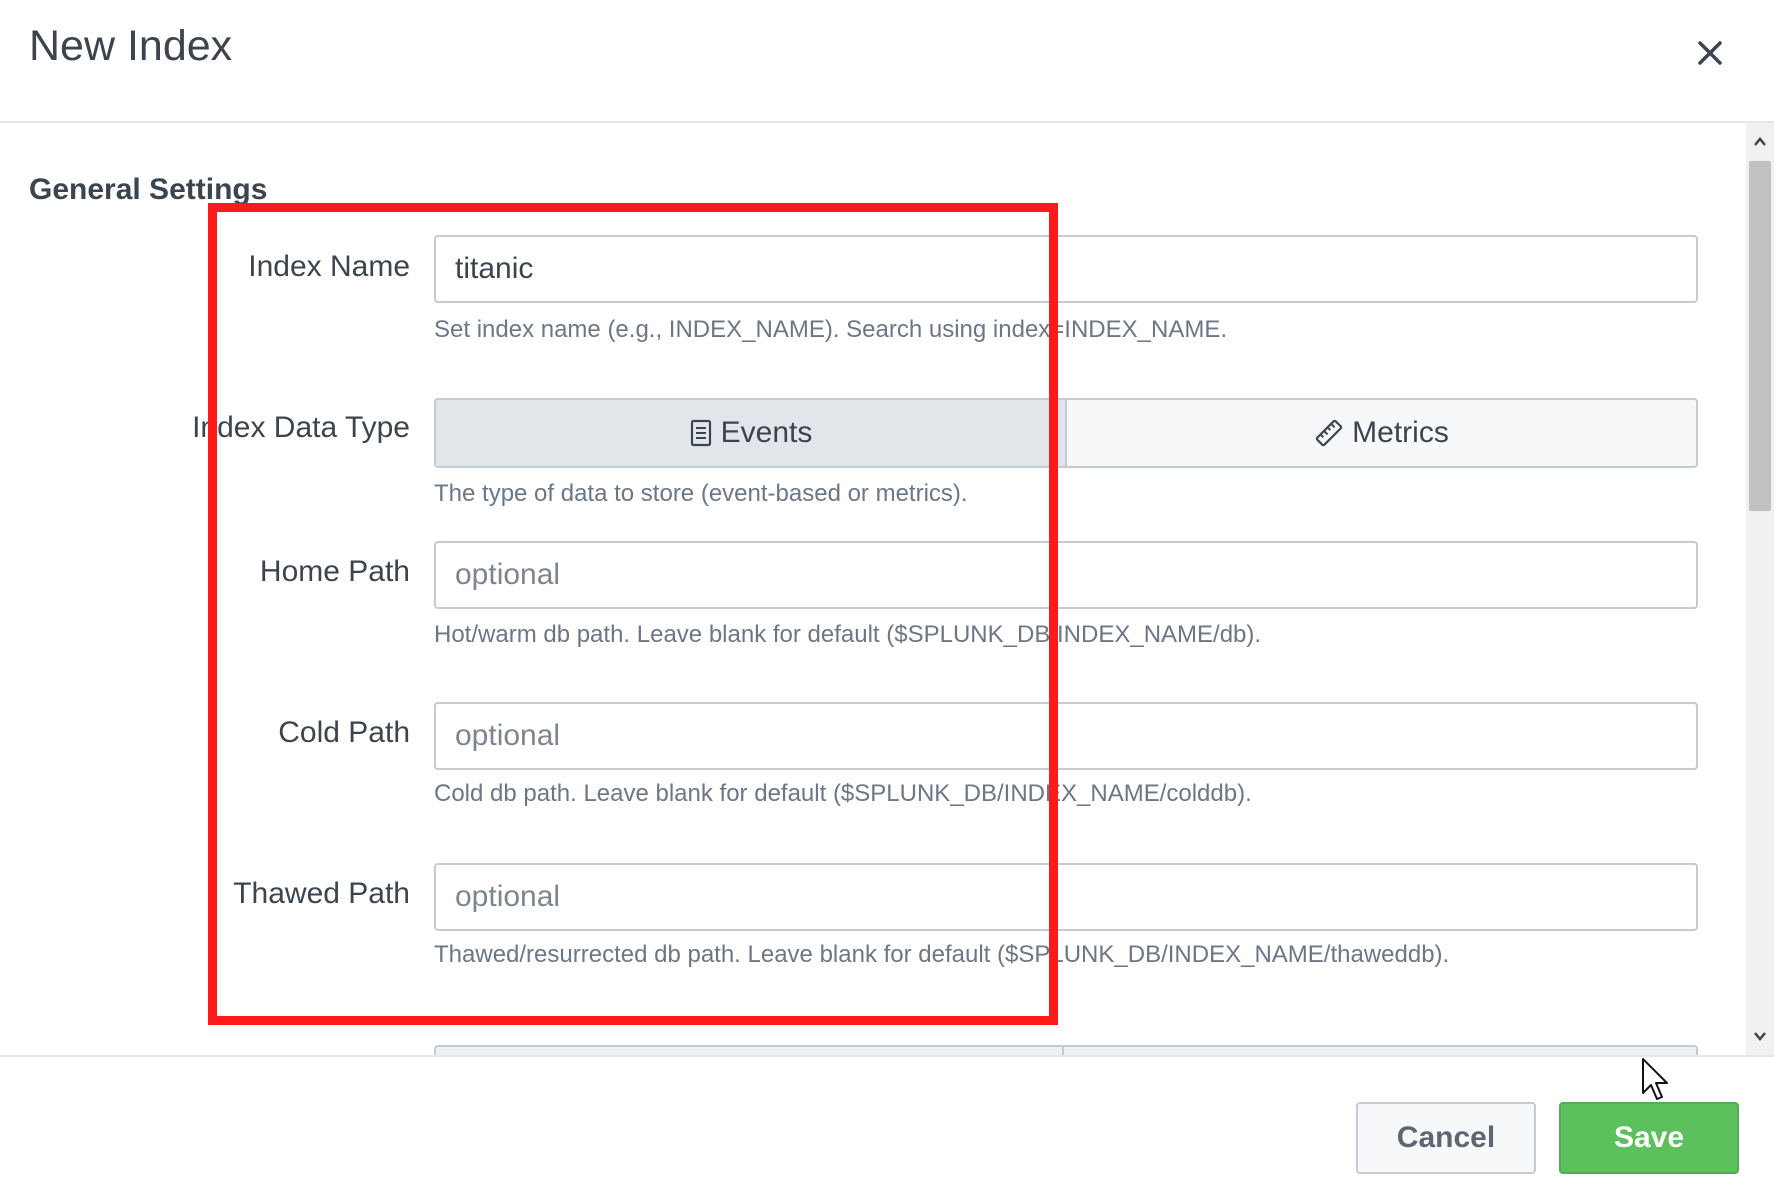  What do you see at coordinates (1400, 432) in the screenshot?
I see `metrics-option-label: Metrics` at bounding box center [1400, 432].